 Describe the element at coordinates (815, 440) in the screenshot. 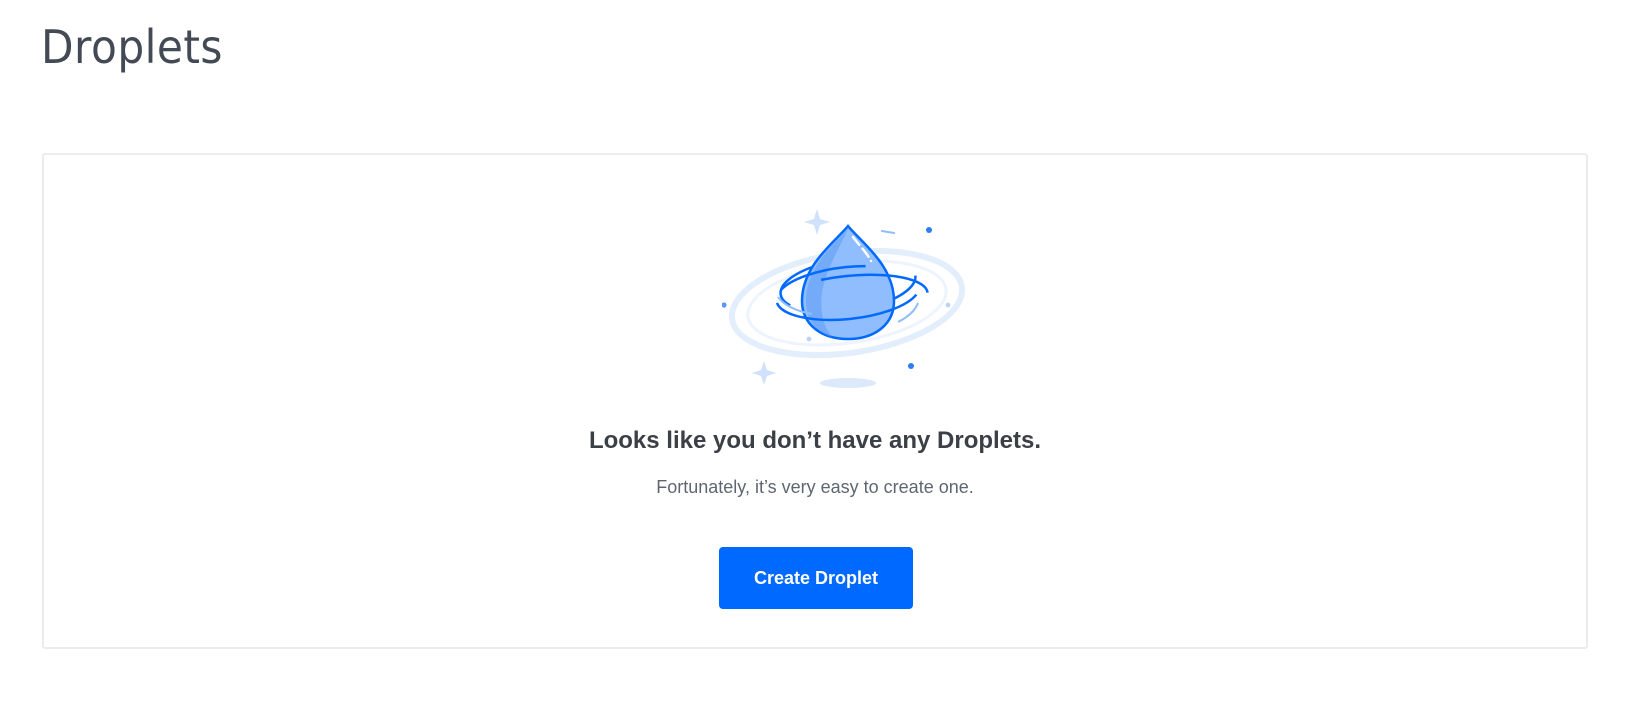

I see `empty-state-heading: Looks like you don’t have any Droplets.` at that location.